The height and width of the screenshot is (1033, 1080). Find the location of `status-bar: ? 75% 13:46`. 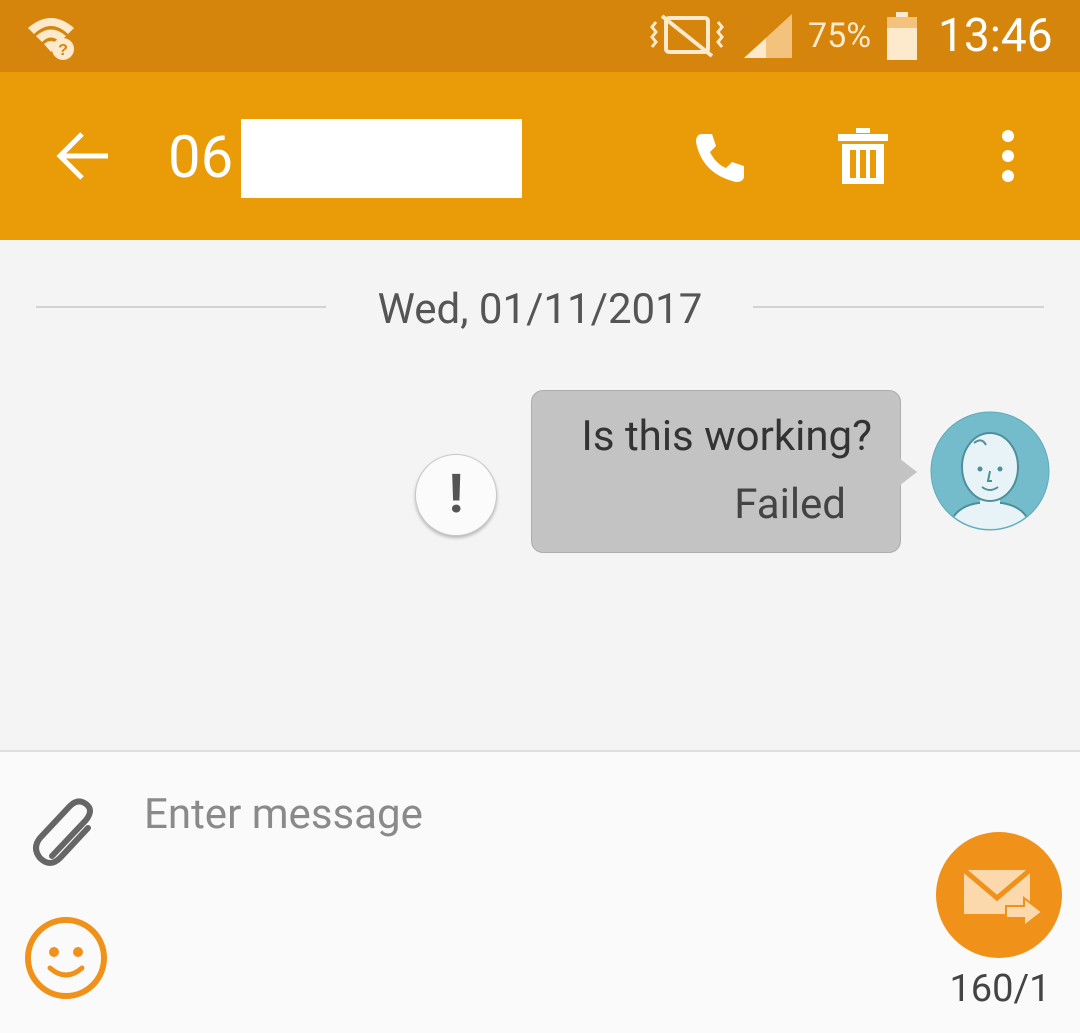

status-bar: ? 75% 13:46 is located at coordinates (540, 36).